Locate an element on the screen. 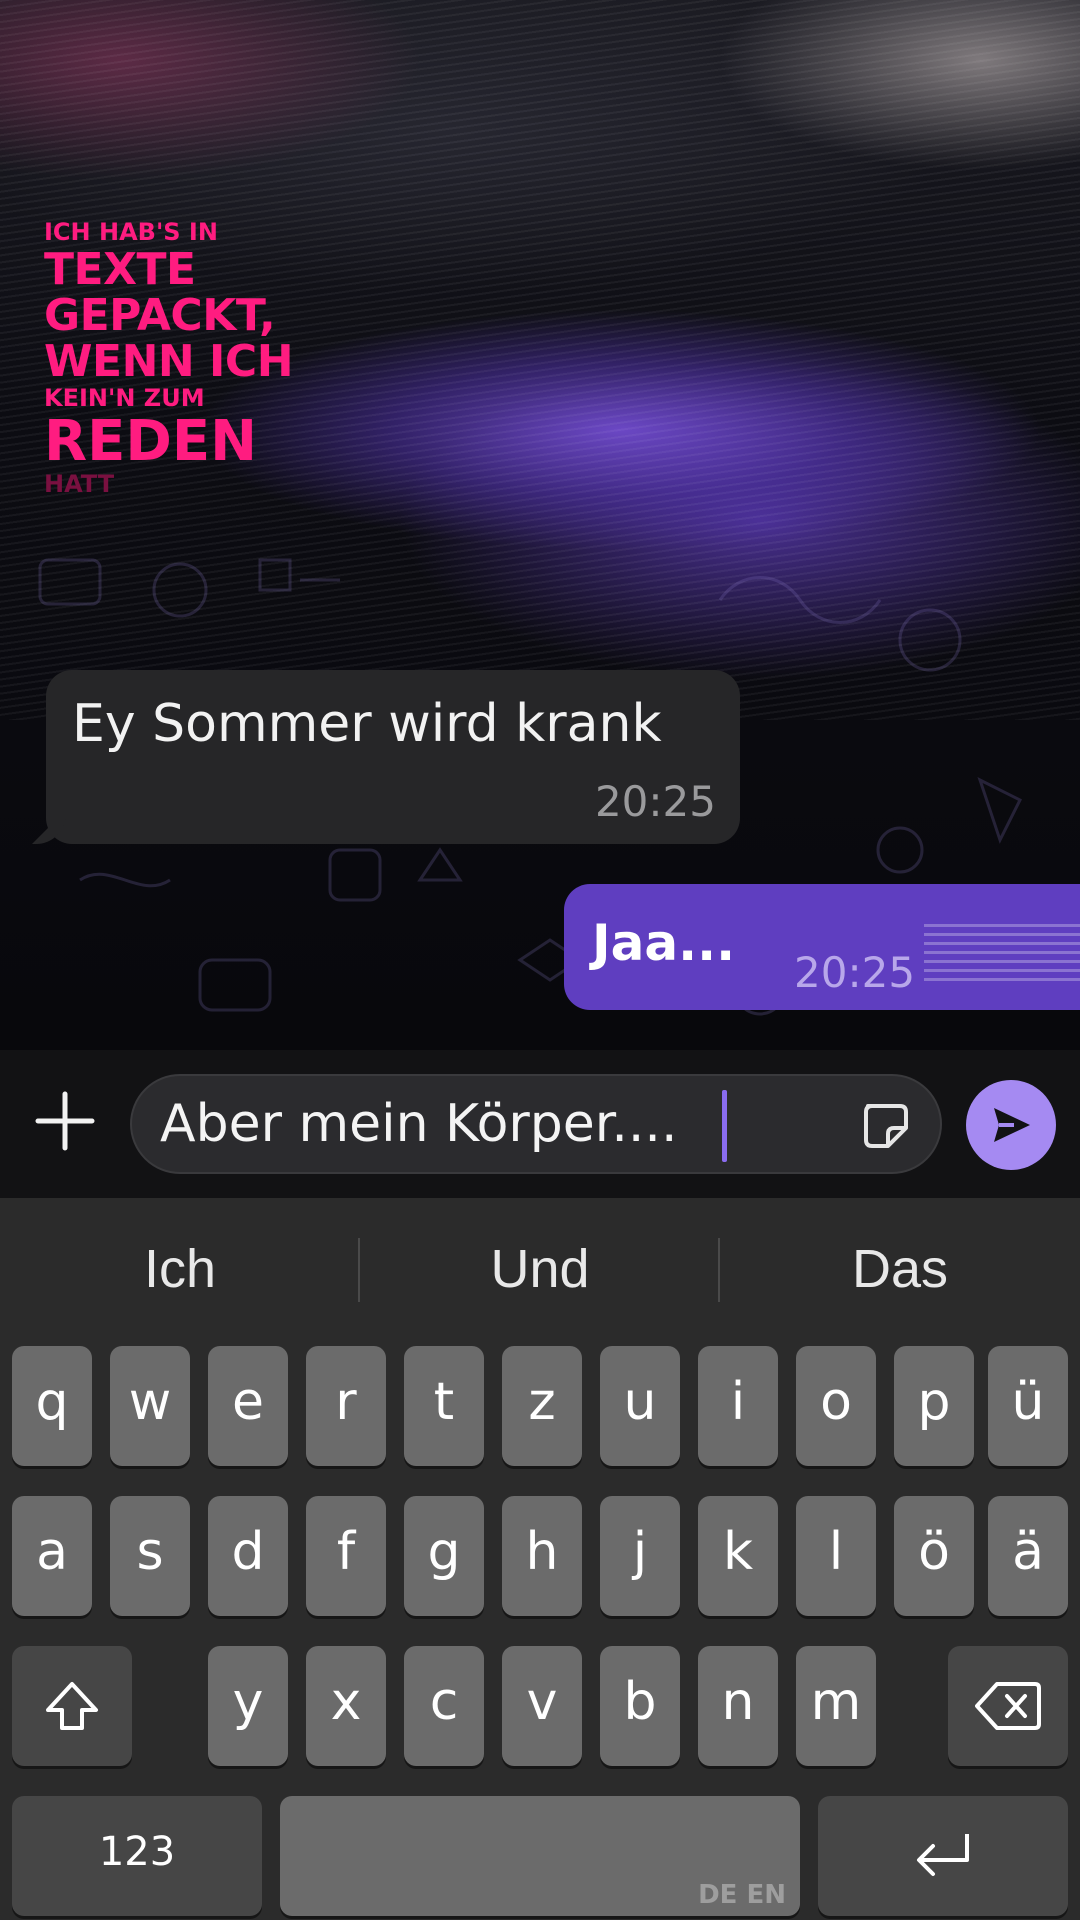  space-bar: DE EN is located at coordinates (540, 1856).